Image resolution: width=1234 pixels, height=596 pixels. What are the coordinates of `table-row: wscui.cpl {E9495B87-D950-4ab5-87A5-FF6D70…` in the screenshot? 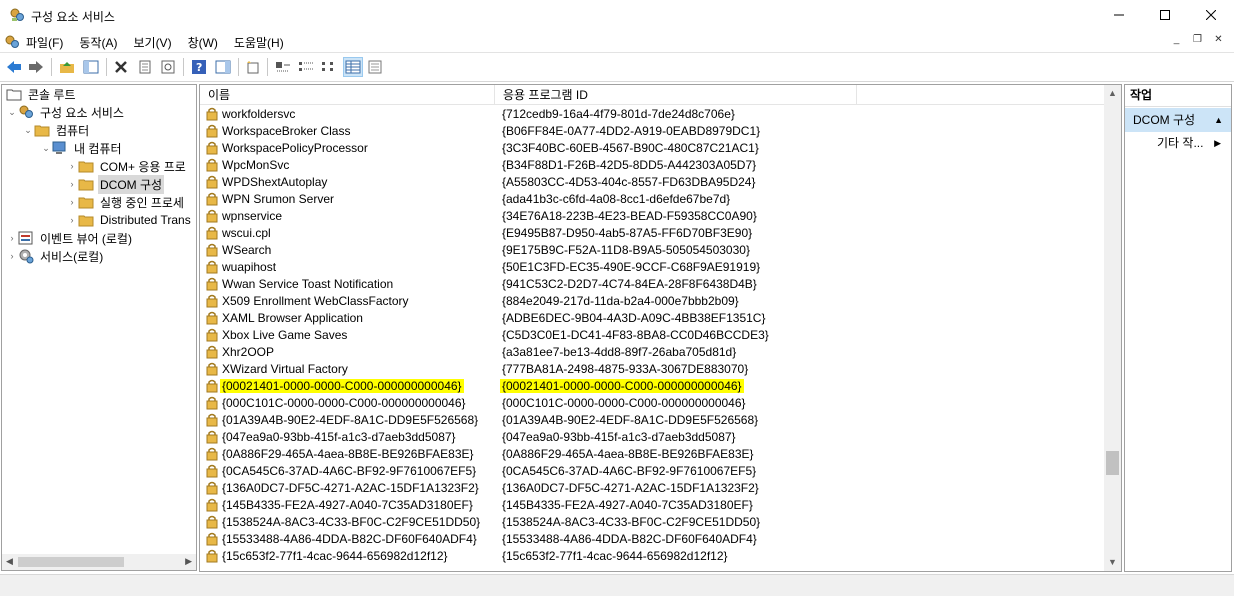 It's located at (650, 233).